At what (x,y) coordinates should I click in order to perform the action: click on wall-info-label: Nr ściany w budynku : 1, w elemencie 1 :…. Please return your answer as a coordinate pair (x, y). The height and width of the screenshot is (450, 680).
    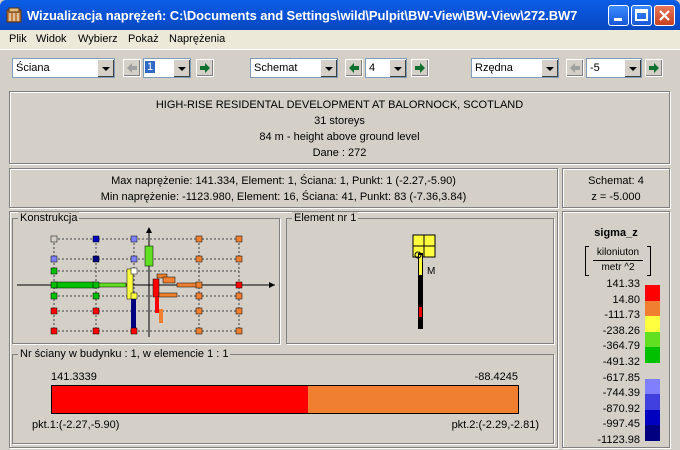
    Looking at the image, I should click on (124, 354).